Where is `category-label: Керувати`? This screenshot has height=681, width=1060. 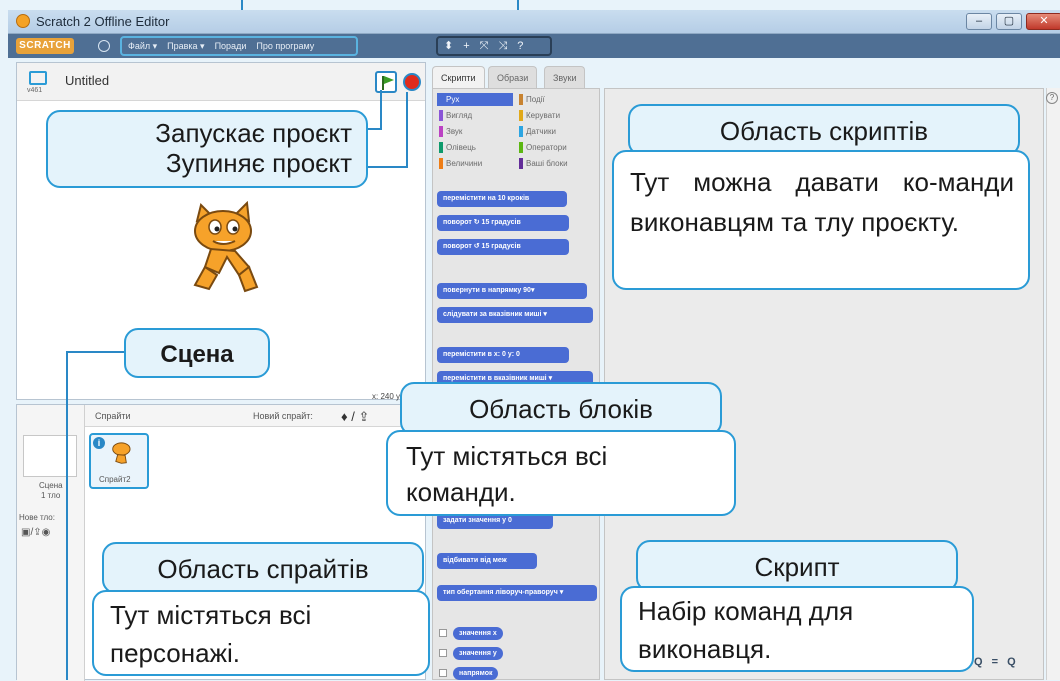
category-label: Керувати is located at coordinates (543, 115).